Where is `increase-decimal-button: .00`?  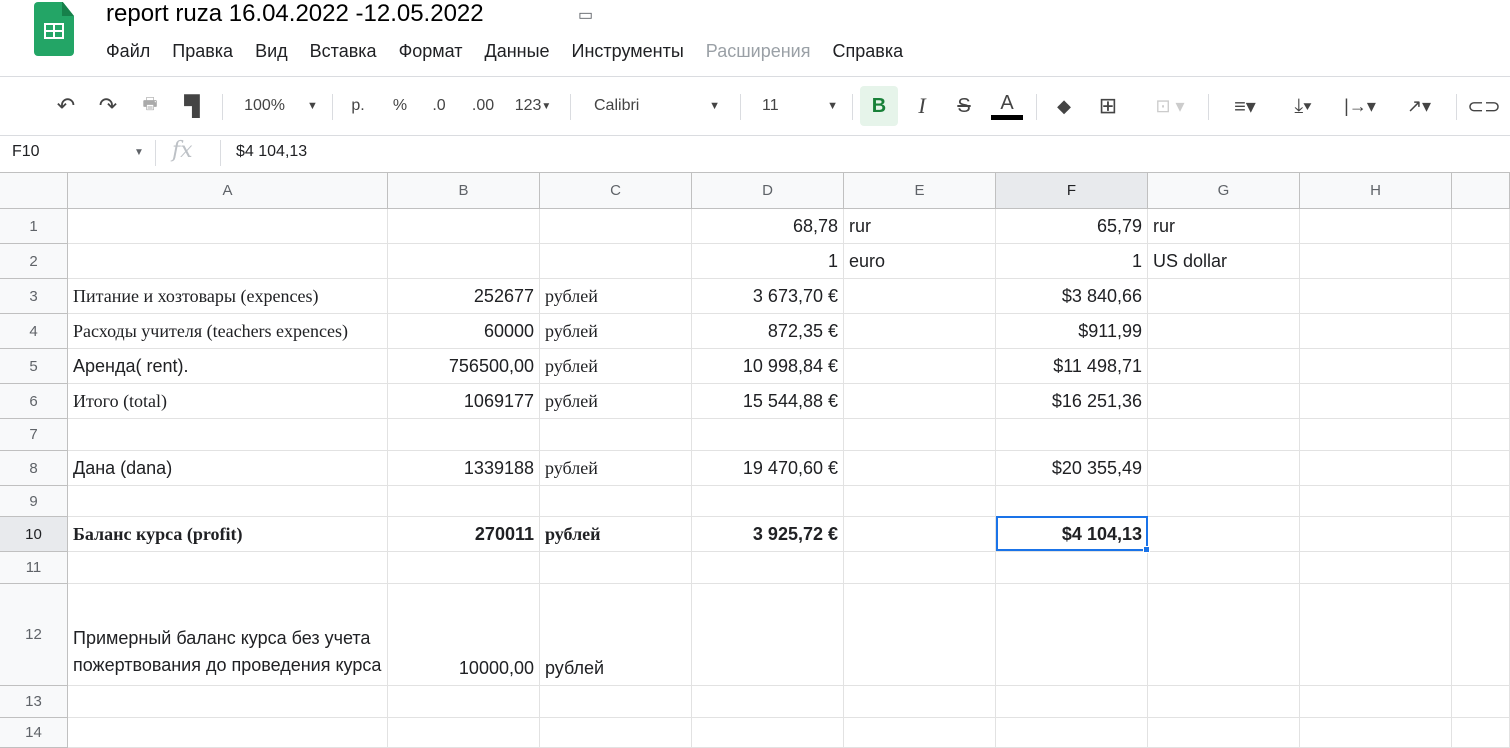
increase-decimal-button: .00 is located at coordinates (483, 106).